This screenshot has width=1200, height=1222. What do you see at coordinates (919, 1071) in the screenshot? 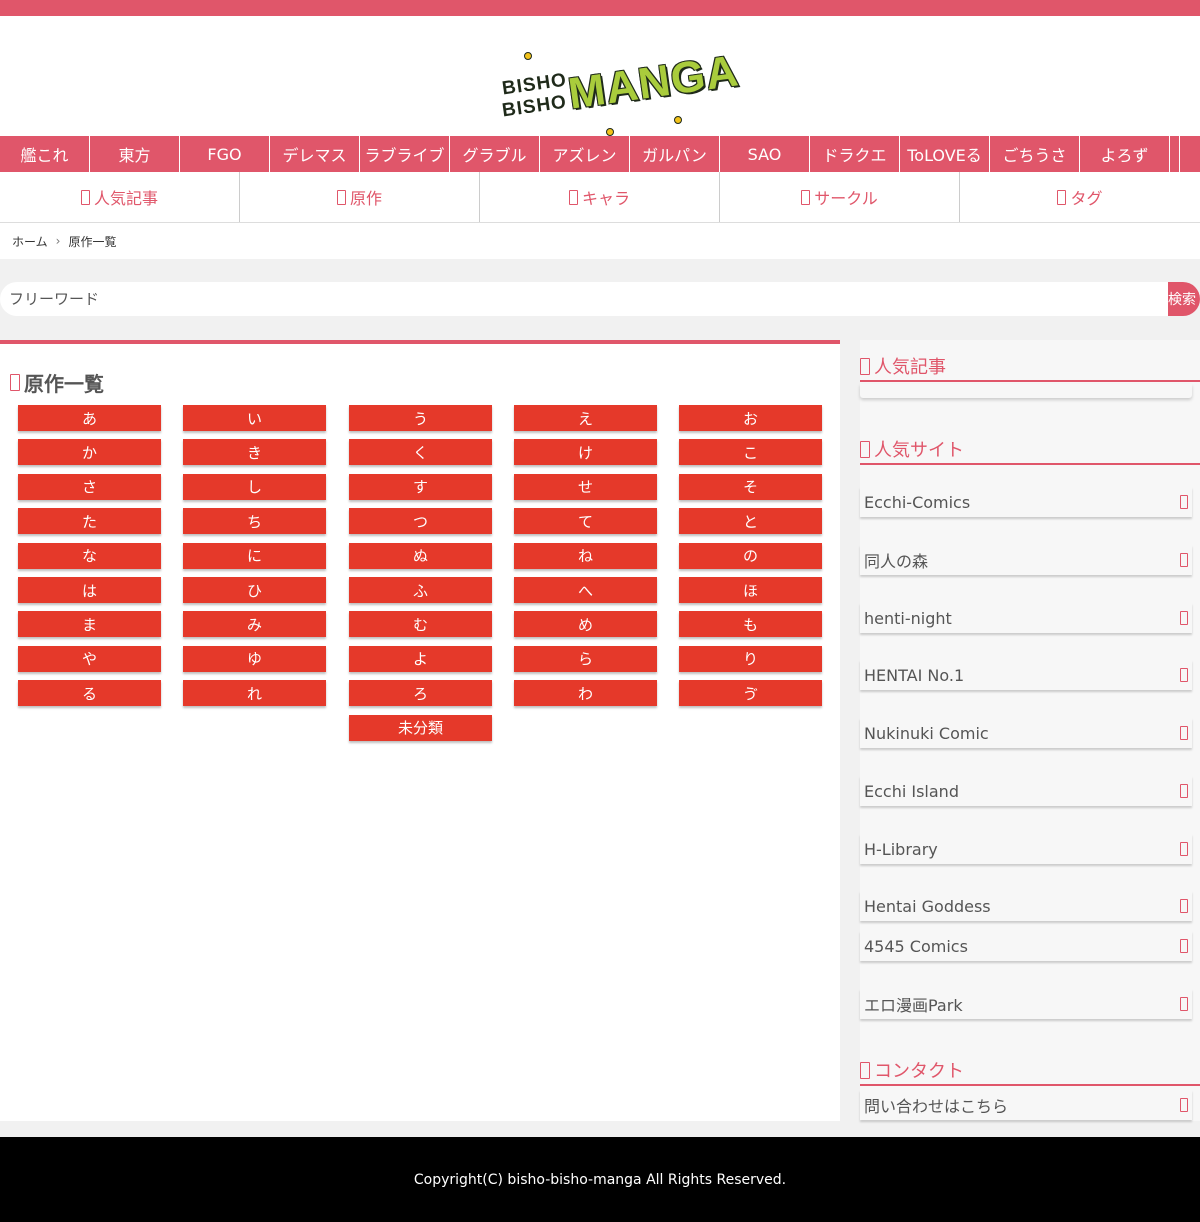
I see `sidebar-heading-text: コンタクト` at bounding box center [919, 1071].